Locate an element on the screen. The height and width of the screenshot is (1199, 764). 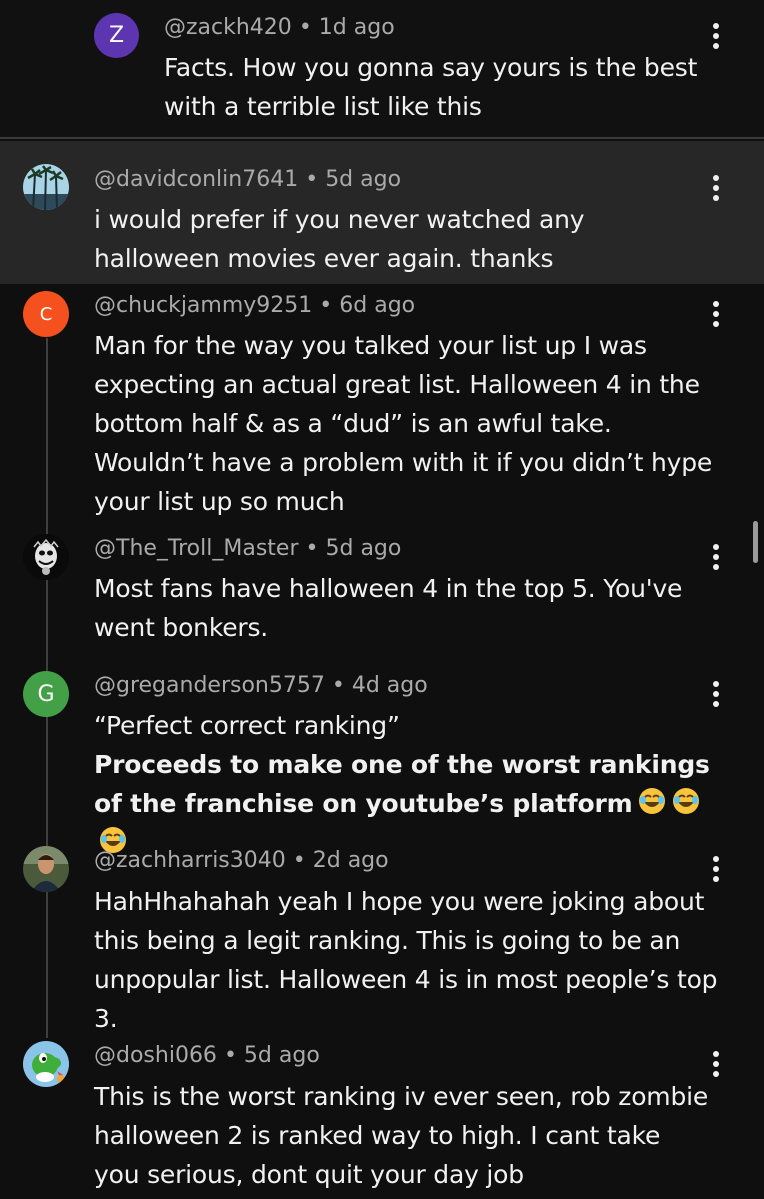
avatar-letter: C is located at coordinates (46, 314).